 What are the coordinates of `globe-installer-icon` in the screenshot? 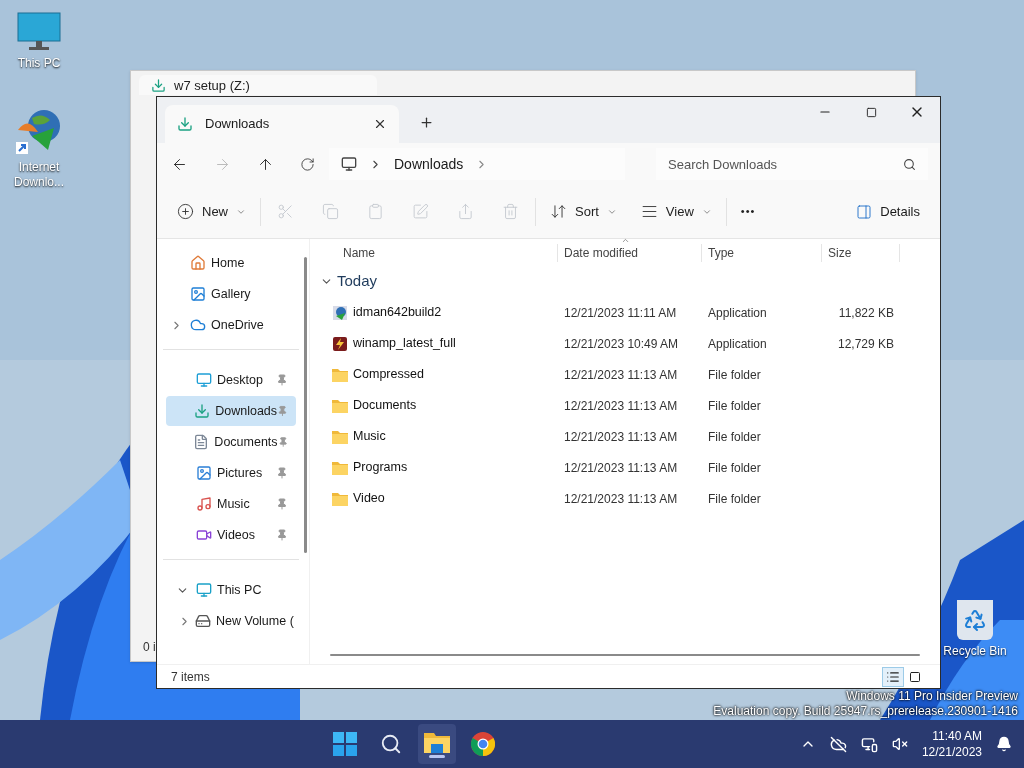 It's located at (340, 312).